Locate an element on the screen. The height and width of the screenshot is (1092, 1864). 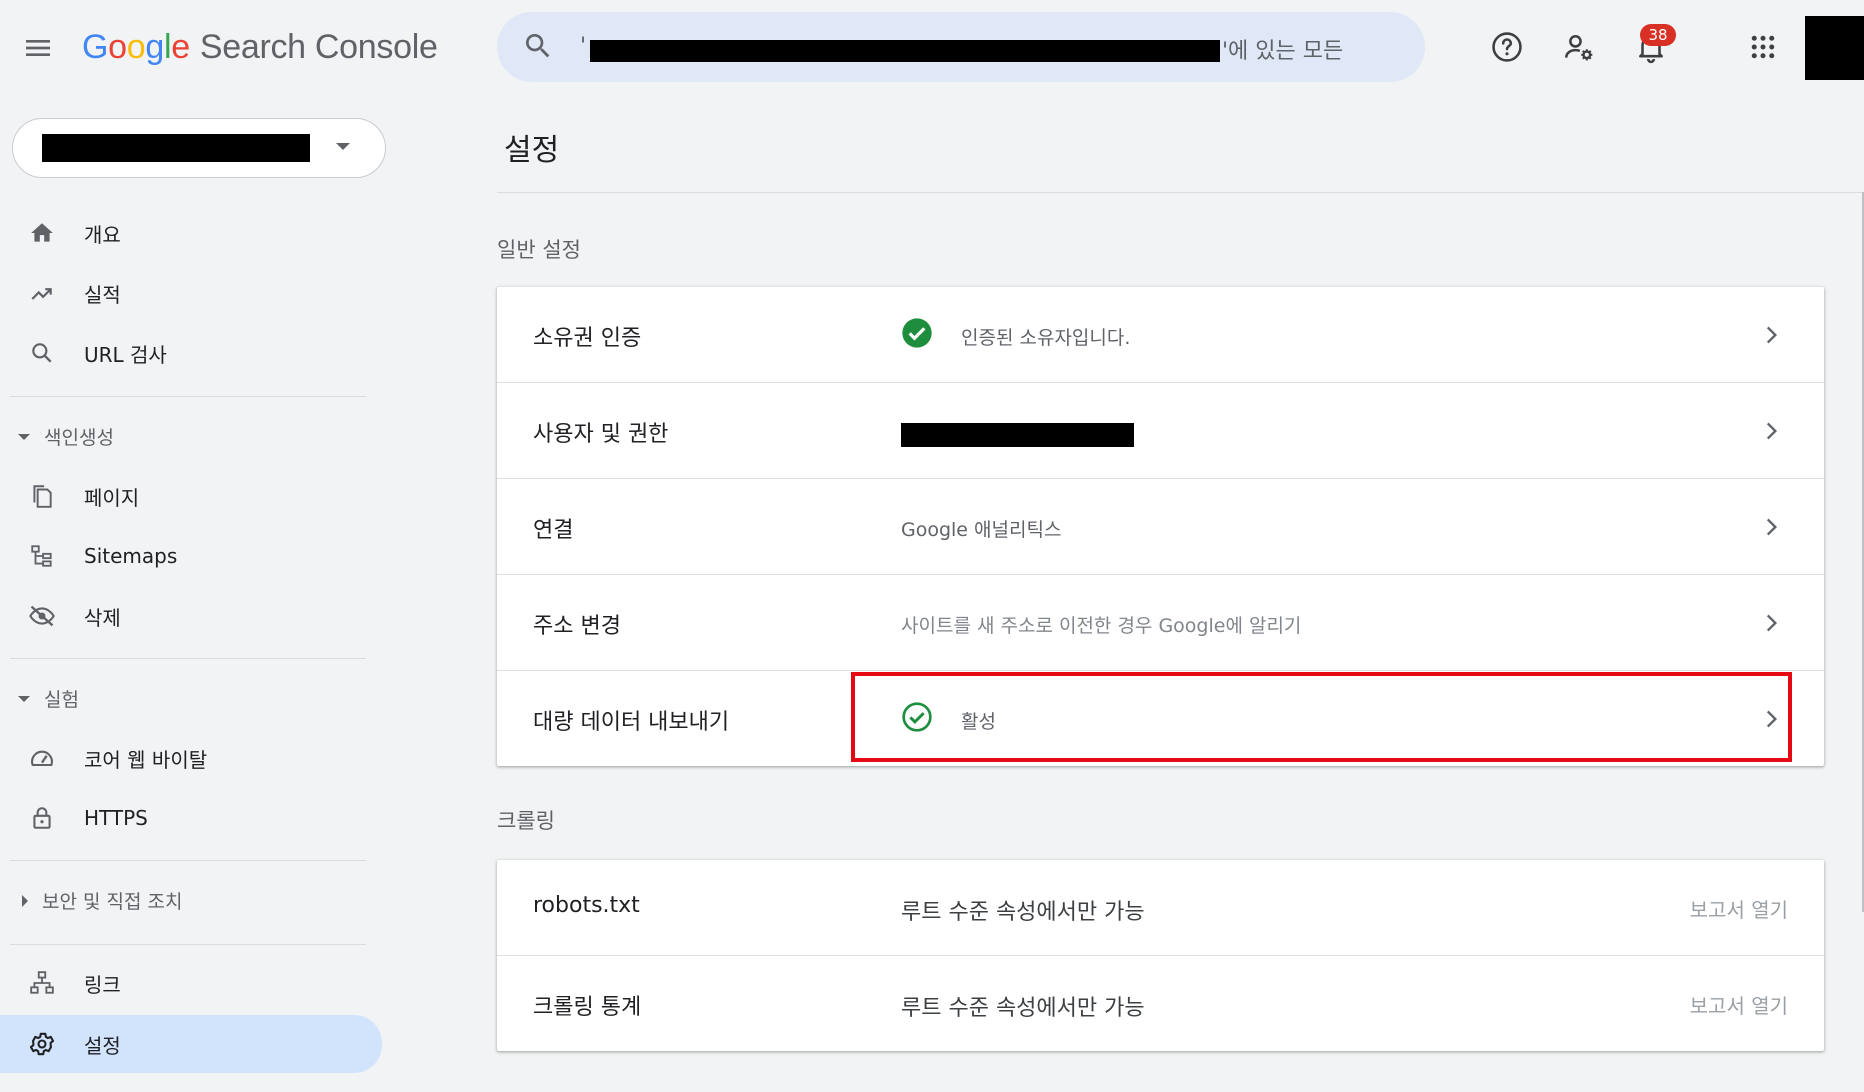
lock-icon is located at coordinates (42, 818).